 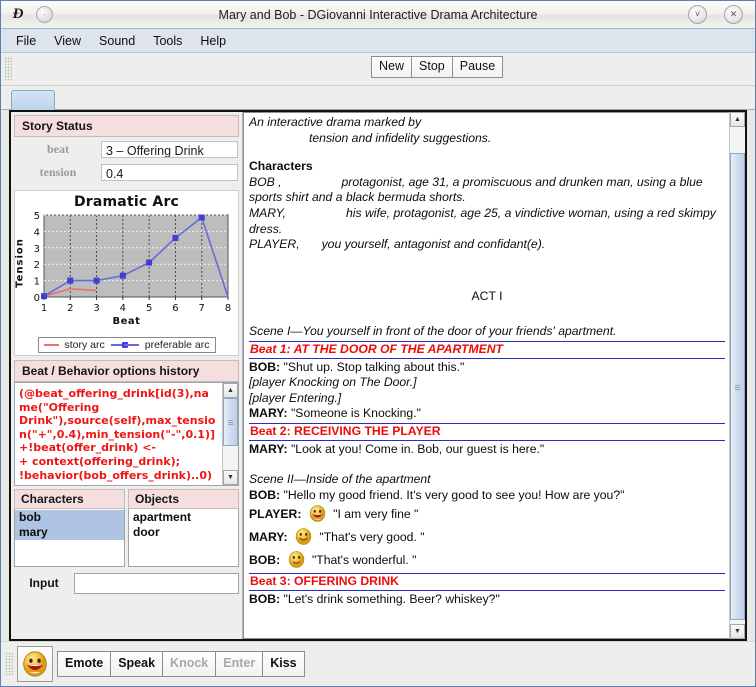 What do you see at coordinates (167, 41) in the screenshot?
I see `menu-tools: Tools` at bounding box center [167, 41].